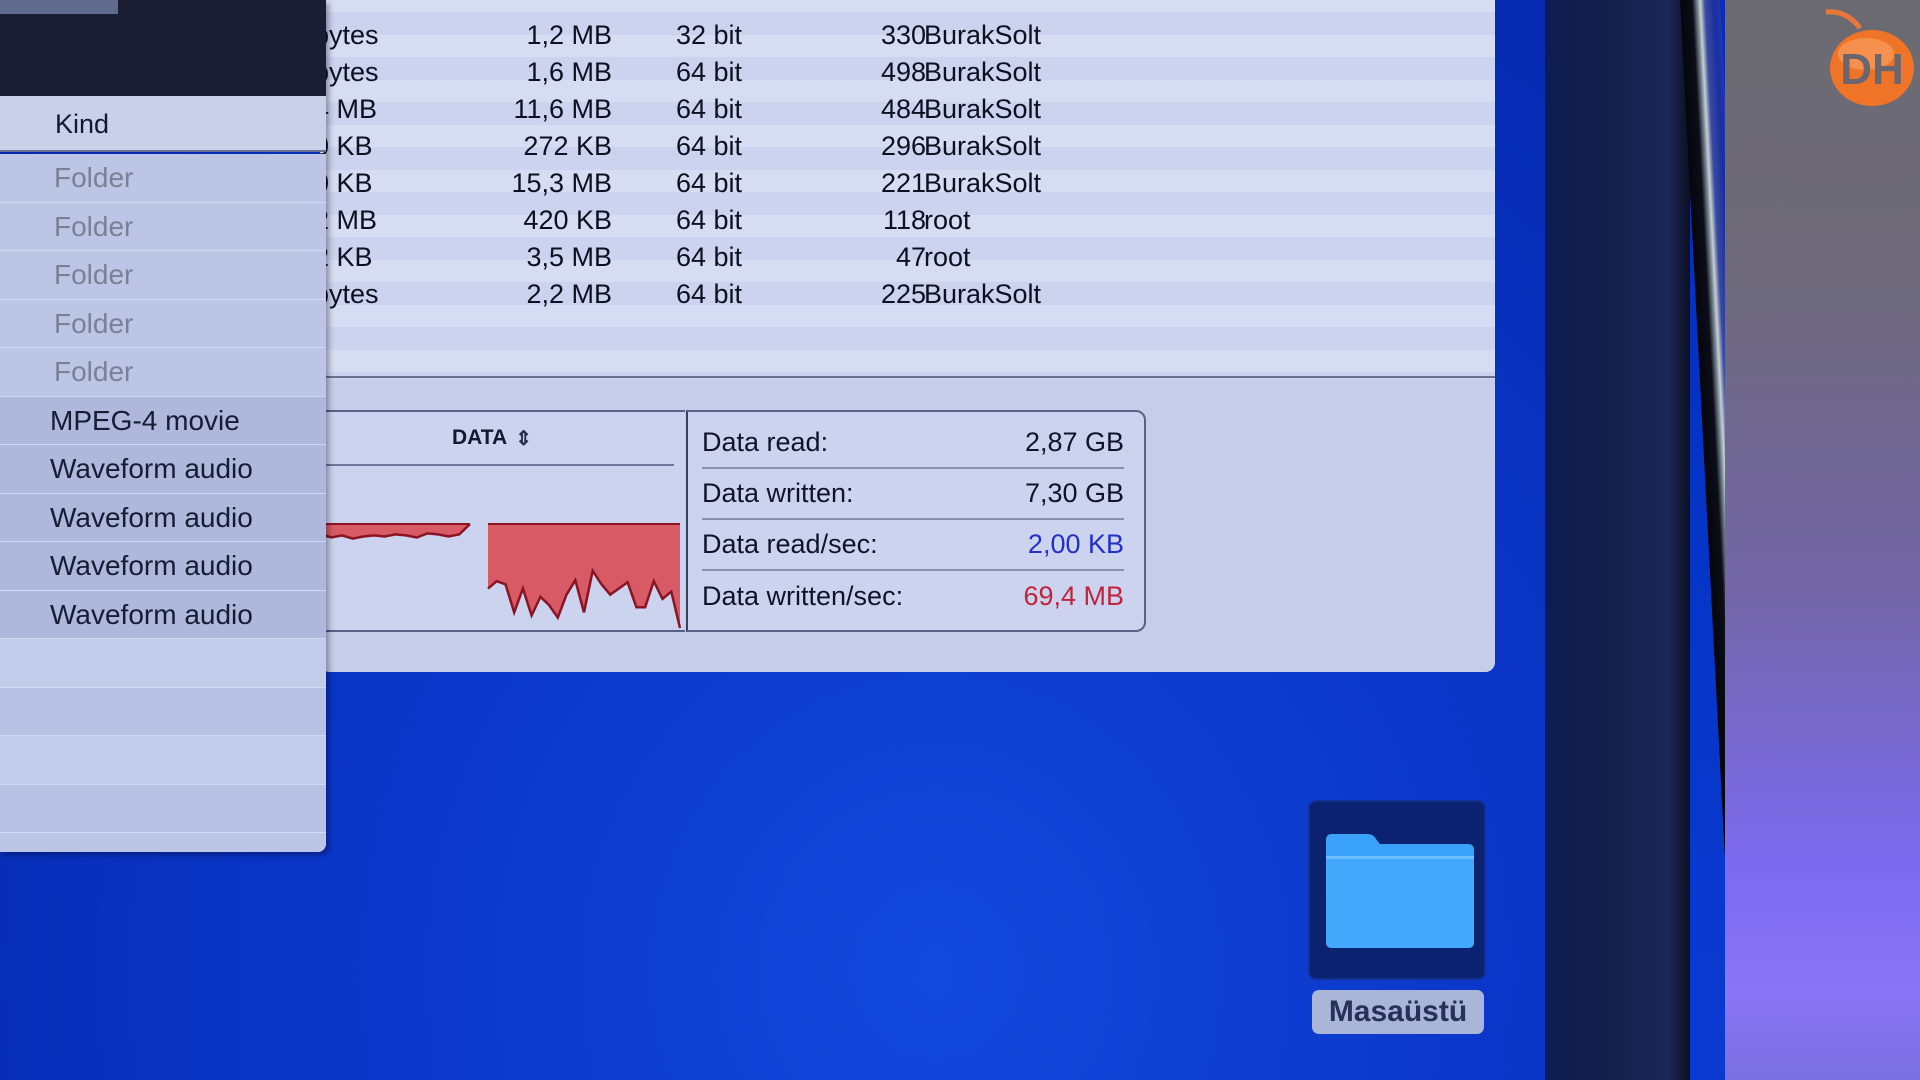 The height and width of the screenshot is (1080, 1920). I want to click on table-row: bytes 1,2 MB 32 bit 330 BurakSolt, so click(907, 35).